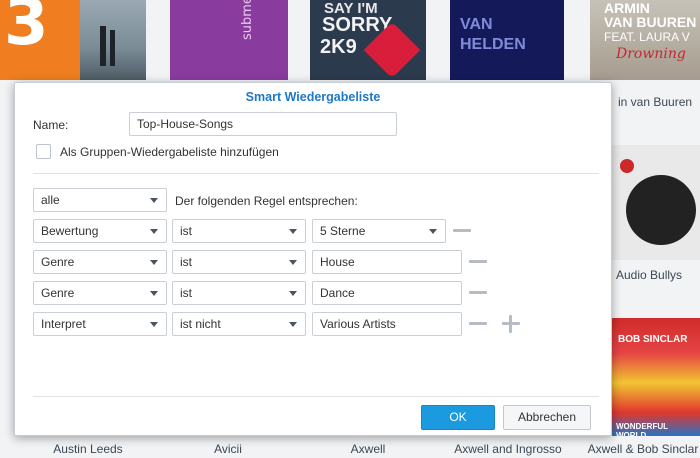 The image size is (700, 458). I want to click on ok-button: OK, so click(458, 417).